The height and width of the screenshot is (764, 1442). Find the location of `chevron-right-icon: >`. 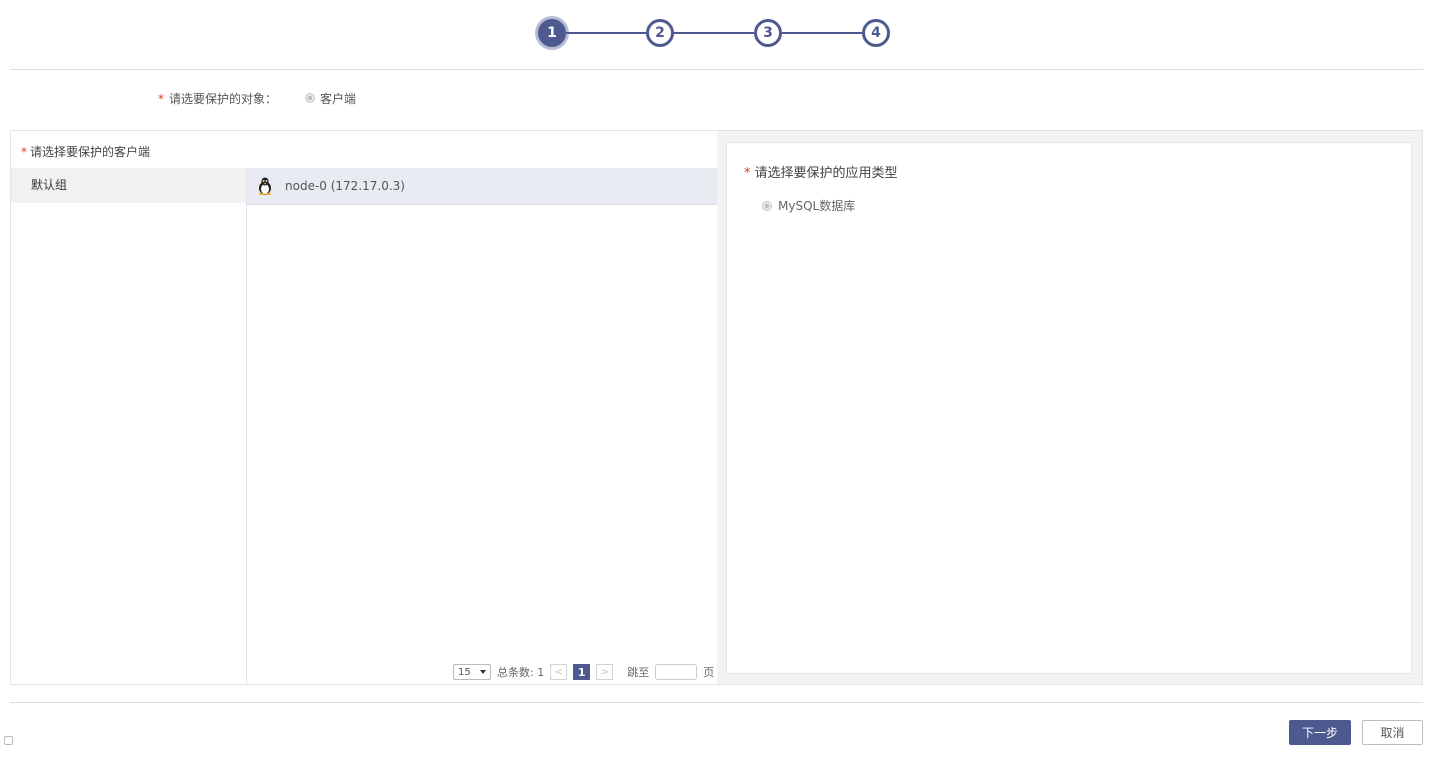

chevron-right-icon: > is located at coordinates (604, 672).